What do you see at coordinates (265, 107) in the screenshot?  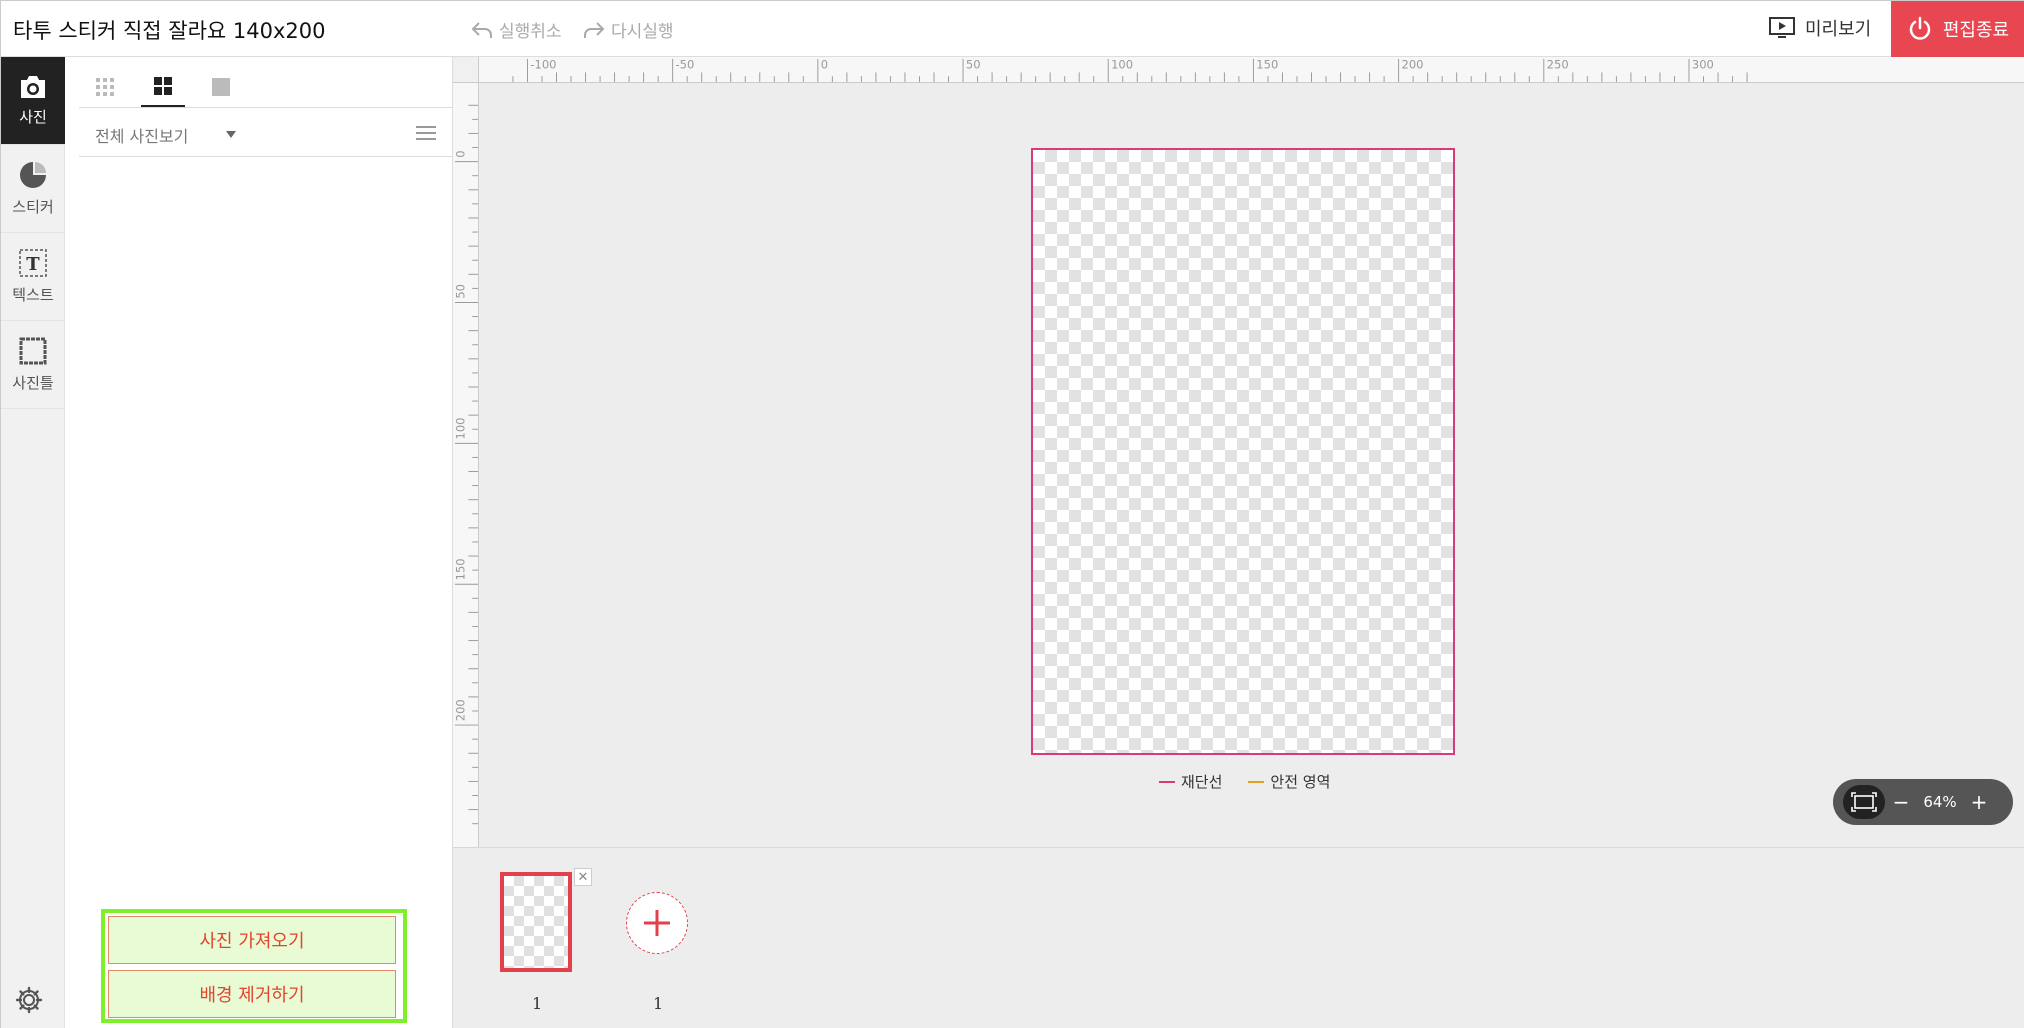 I see `tabs-divider` at bounding box center [265, 107].